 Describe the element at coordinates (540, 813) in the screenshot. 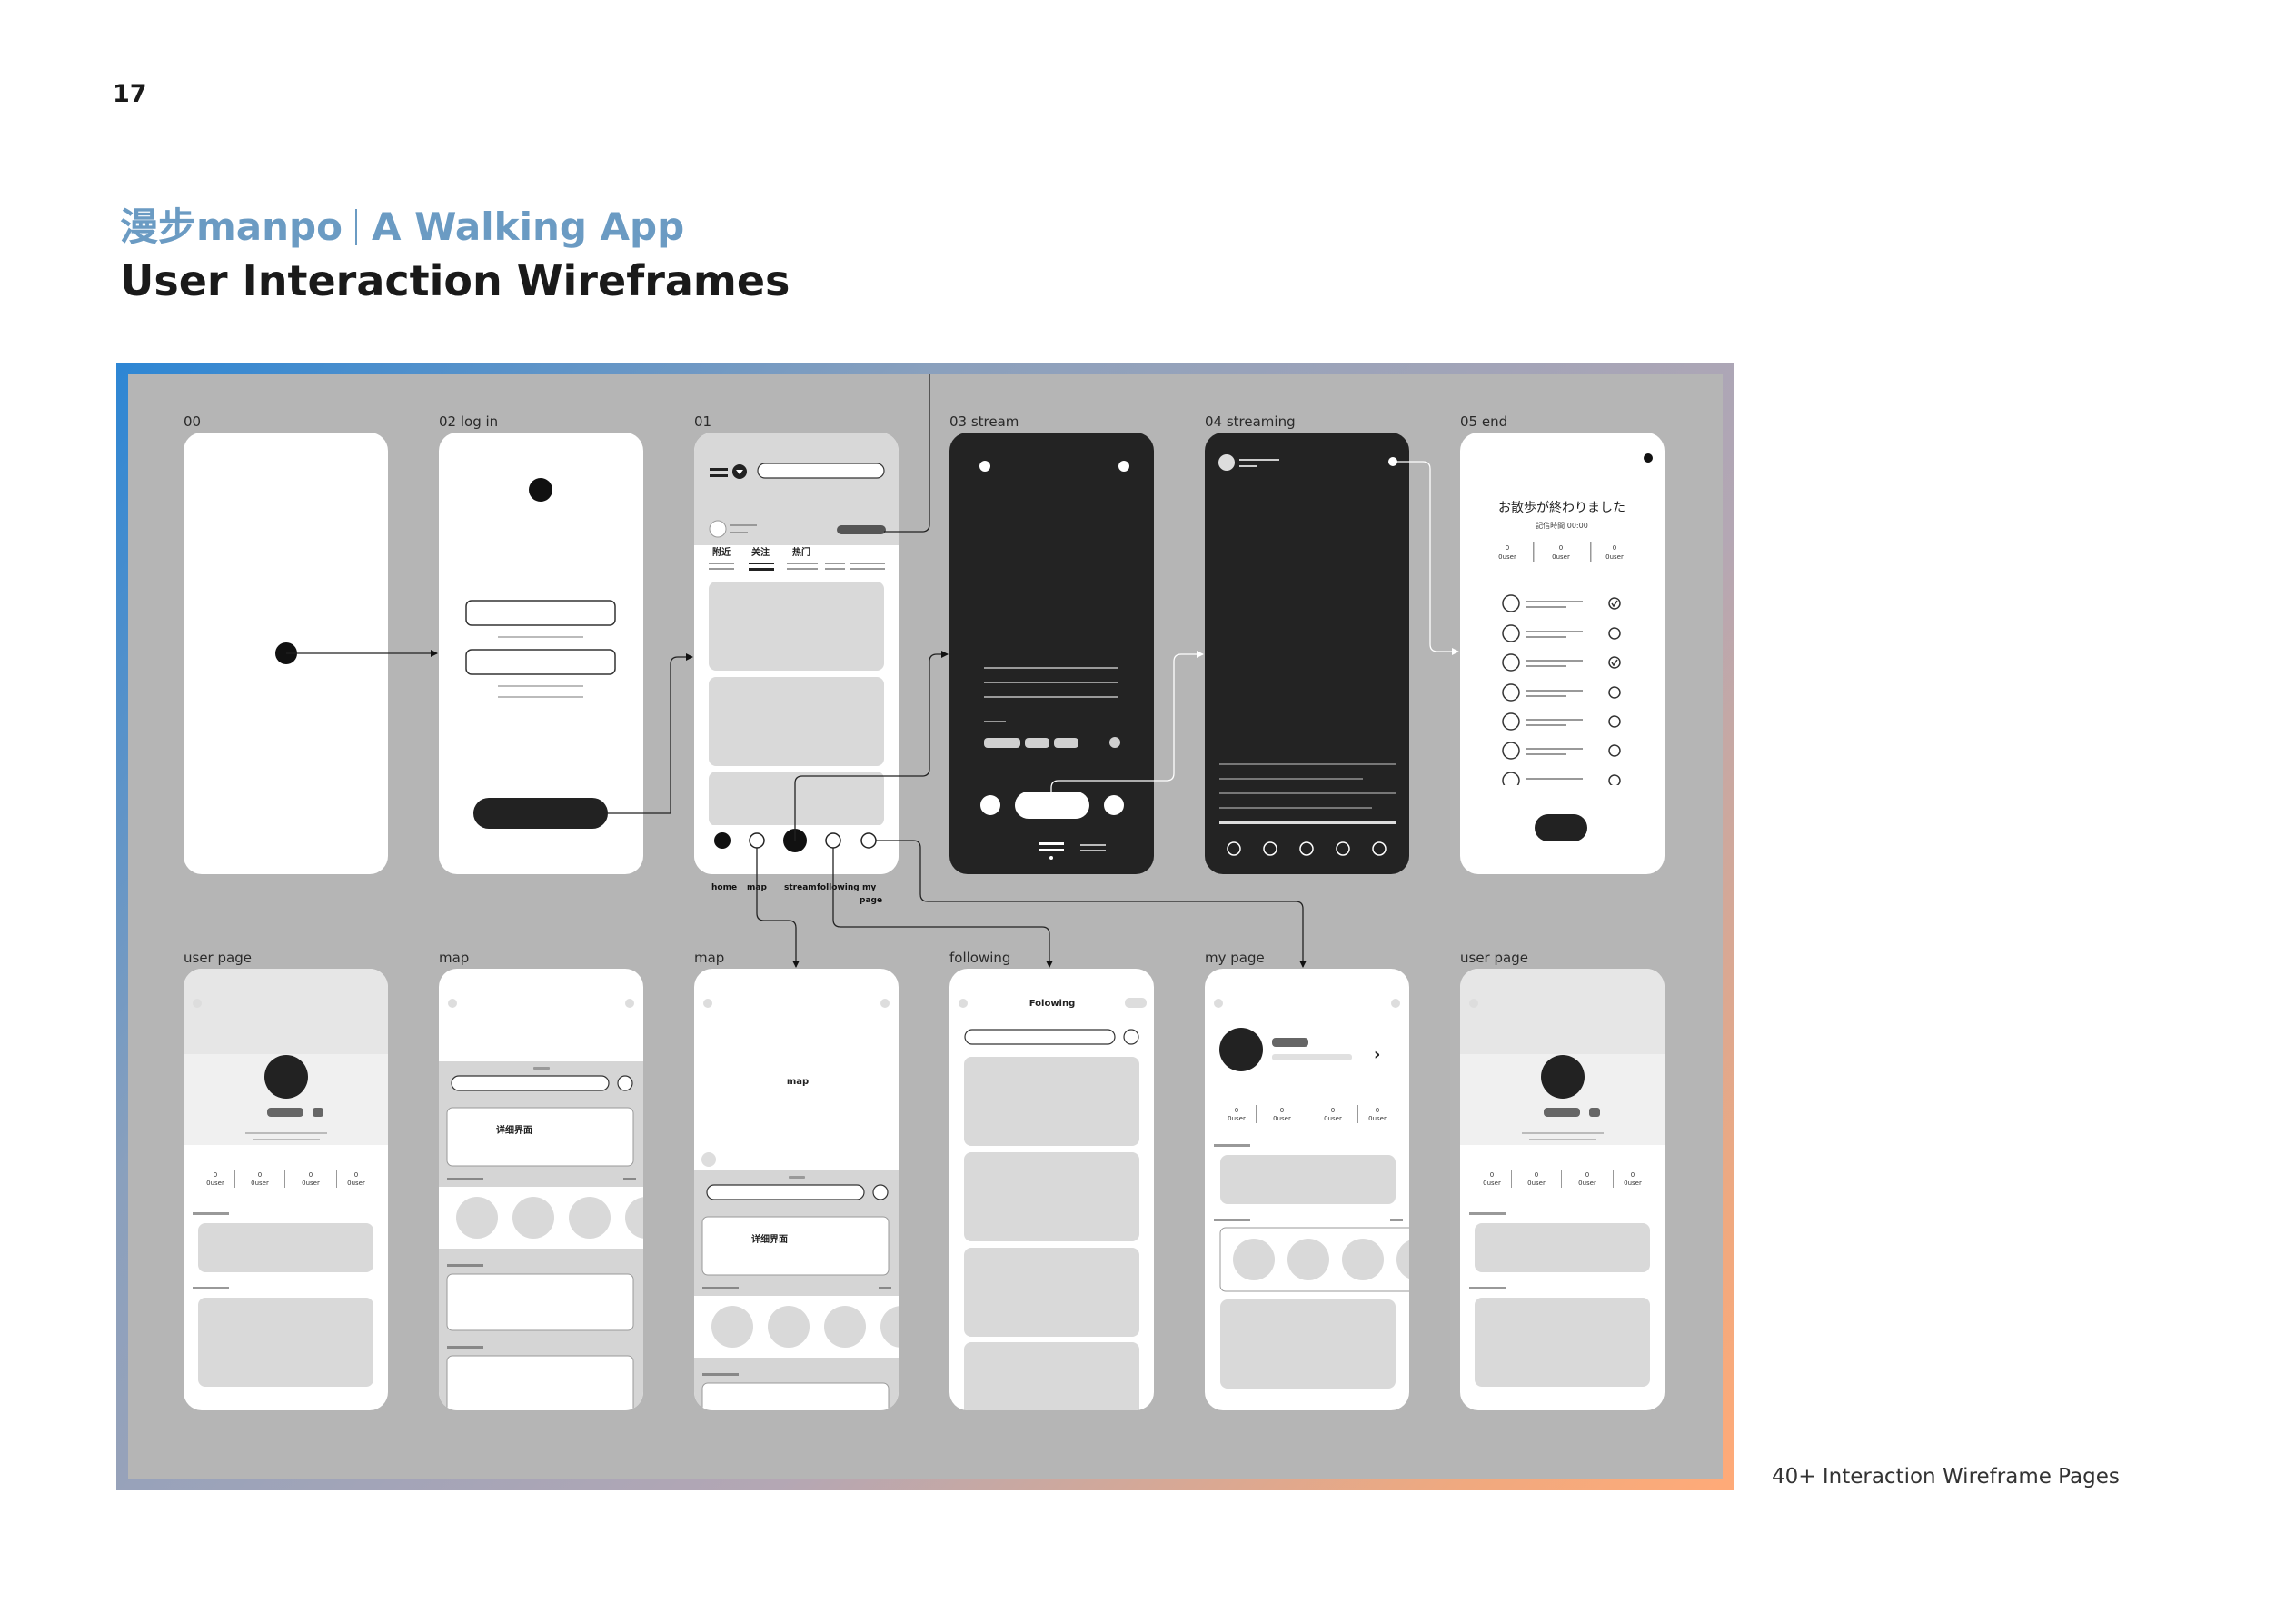

I see `login-button` at that location.